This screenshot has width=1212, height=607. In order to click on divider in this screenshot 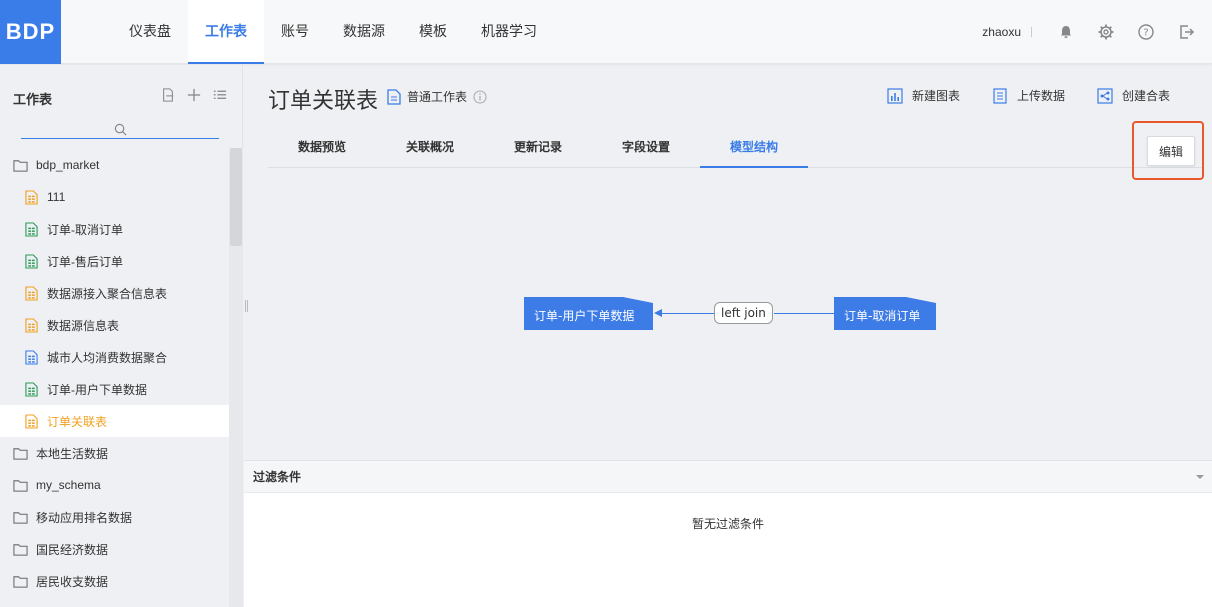, I will do `click(1031, 32)`.